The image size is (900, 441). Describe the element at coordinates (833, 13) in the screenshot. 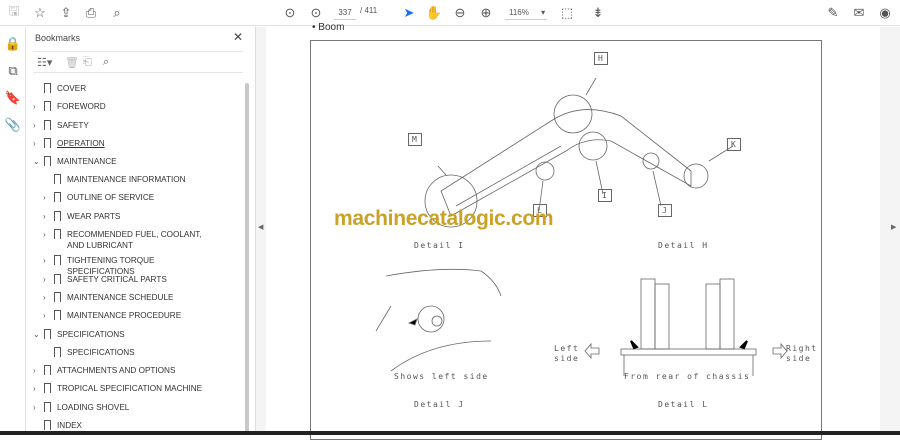

I see `sign-icon: ✎` at that location.